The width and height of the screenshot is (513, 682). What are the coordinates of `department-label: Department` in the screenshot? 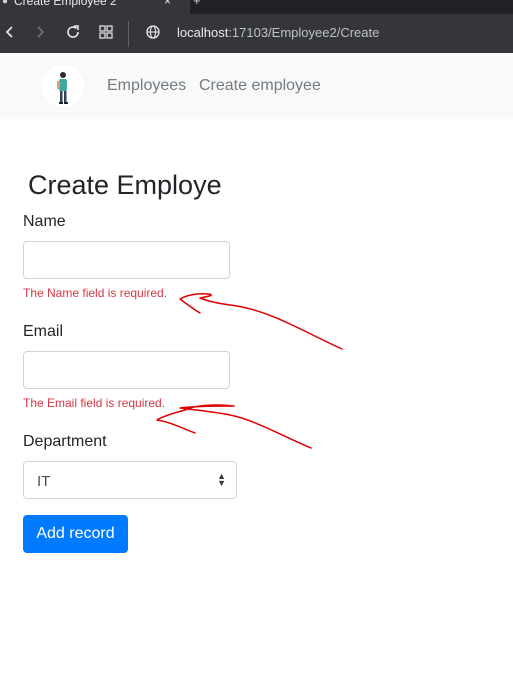 It's located at (65, 441).